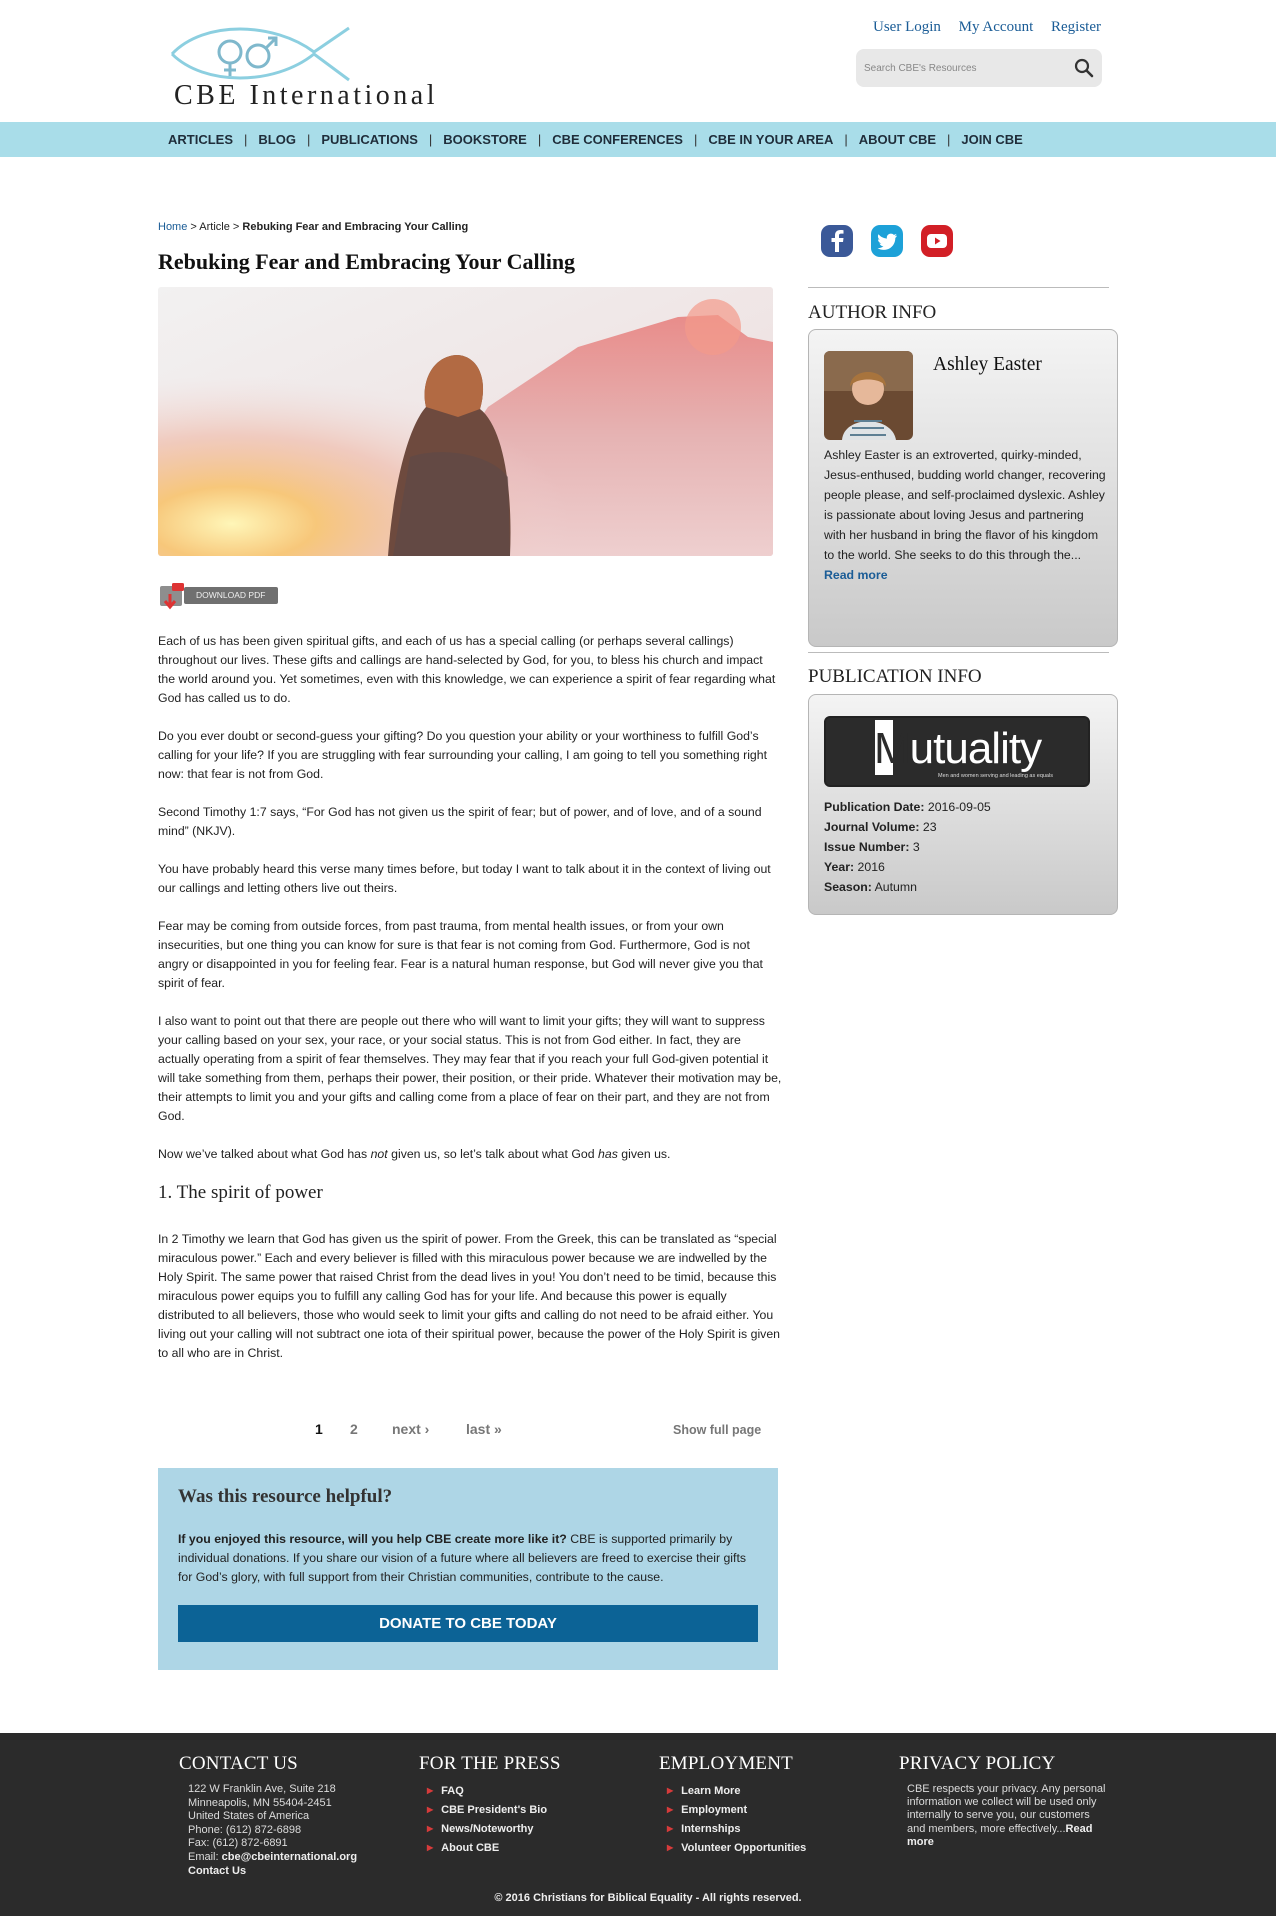 Image resolution: width=1276 pixels, height=1916 pixels. I want to click on nav-about-cbe: ABOUT CBE, so click(897, 139).